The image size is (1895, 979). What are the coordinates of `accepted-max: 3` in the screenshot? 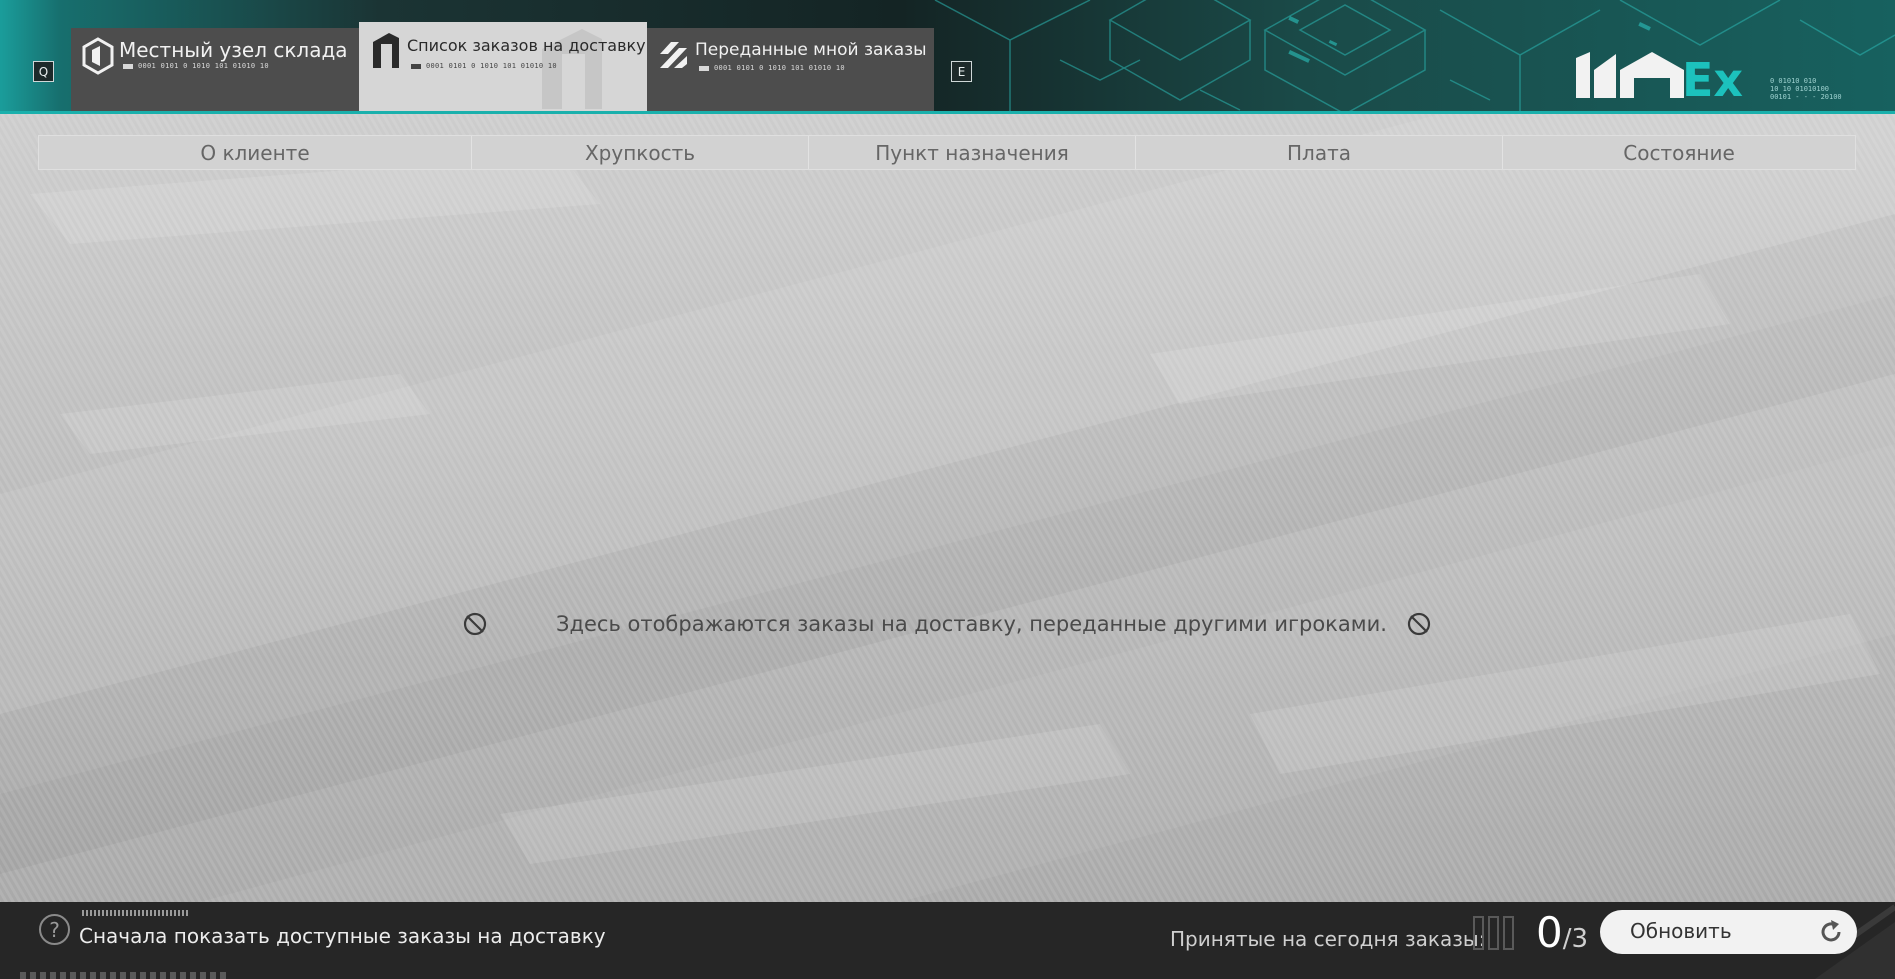 It's located at (1580, 939).